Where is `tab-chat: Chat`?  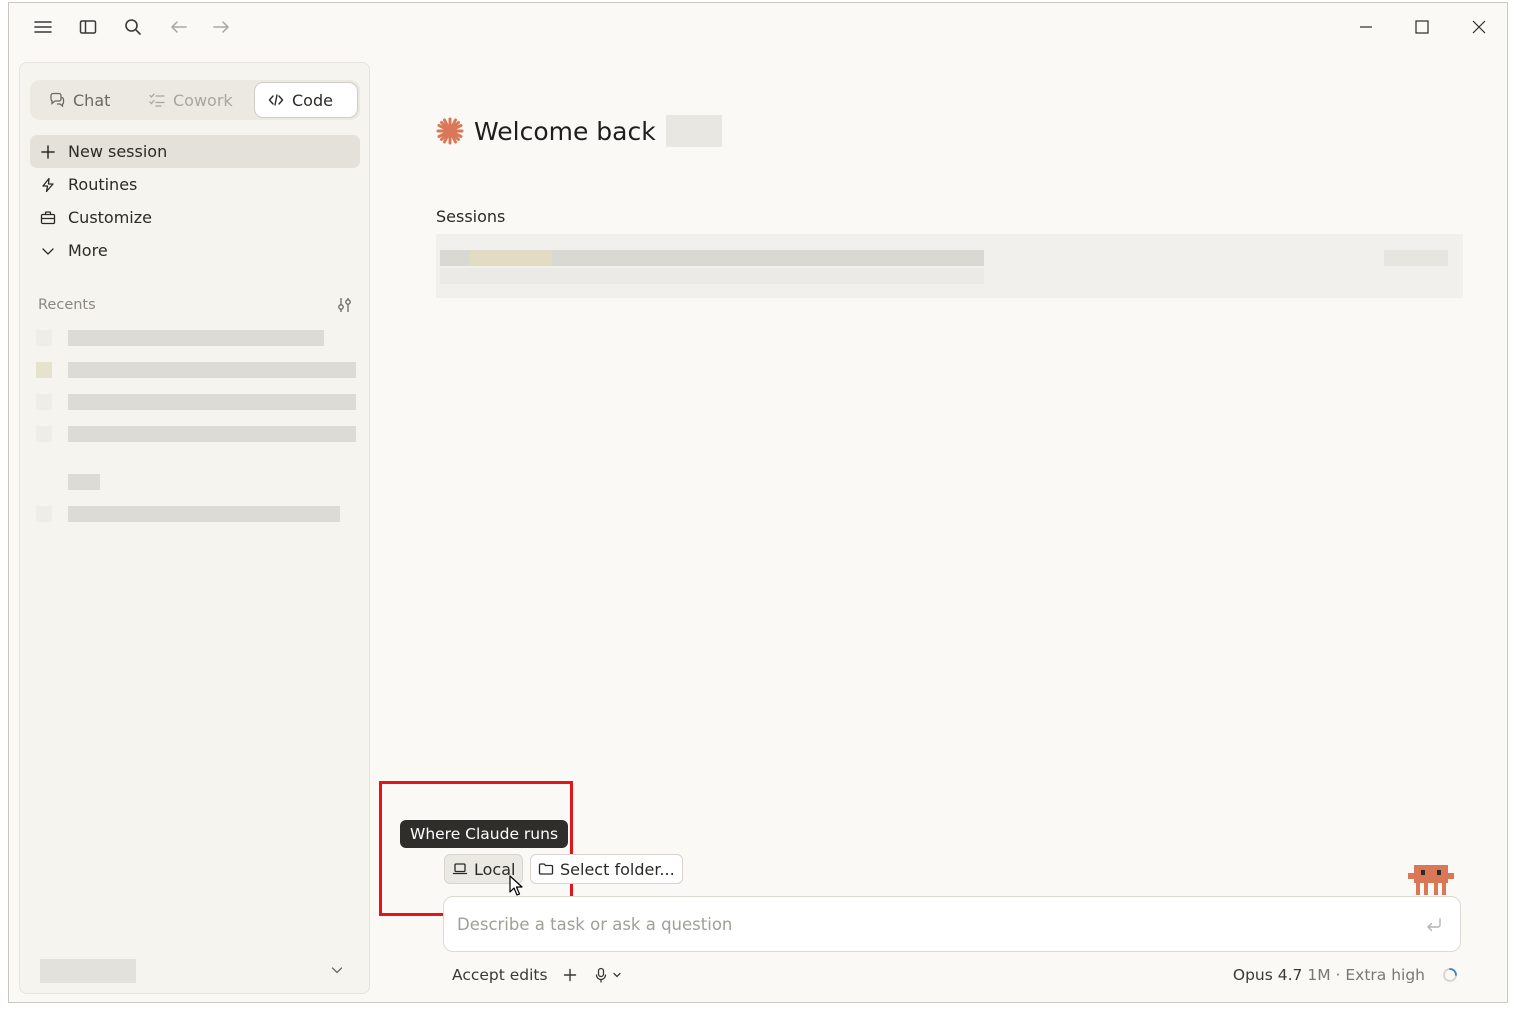
tab-chat: Chat is located at coordinates (79, 100).